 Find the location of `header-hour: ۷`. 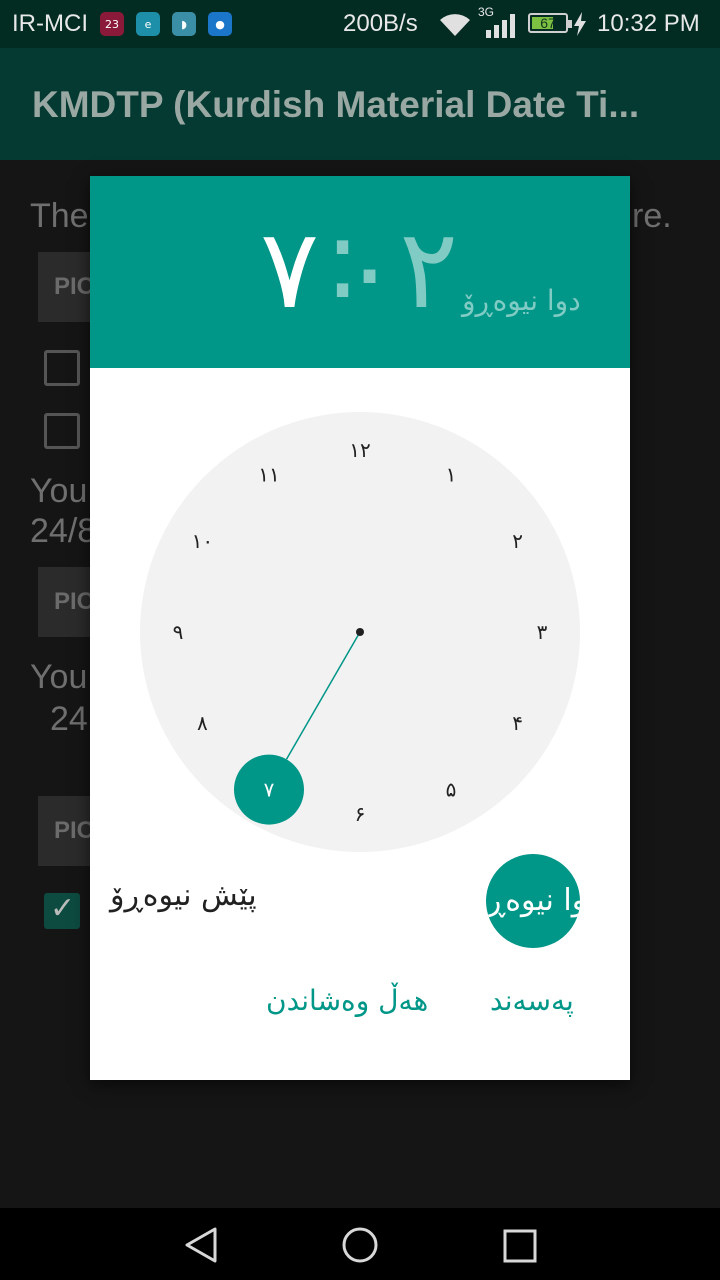

header-hour: ۷ is located at coordinates (289, 269).